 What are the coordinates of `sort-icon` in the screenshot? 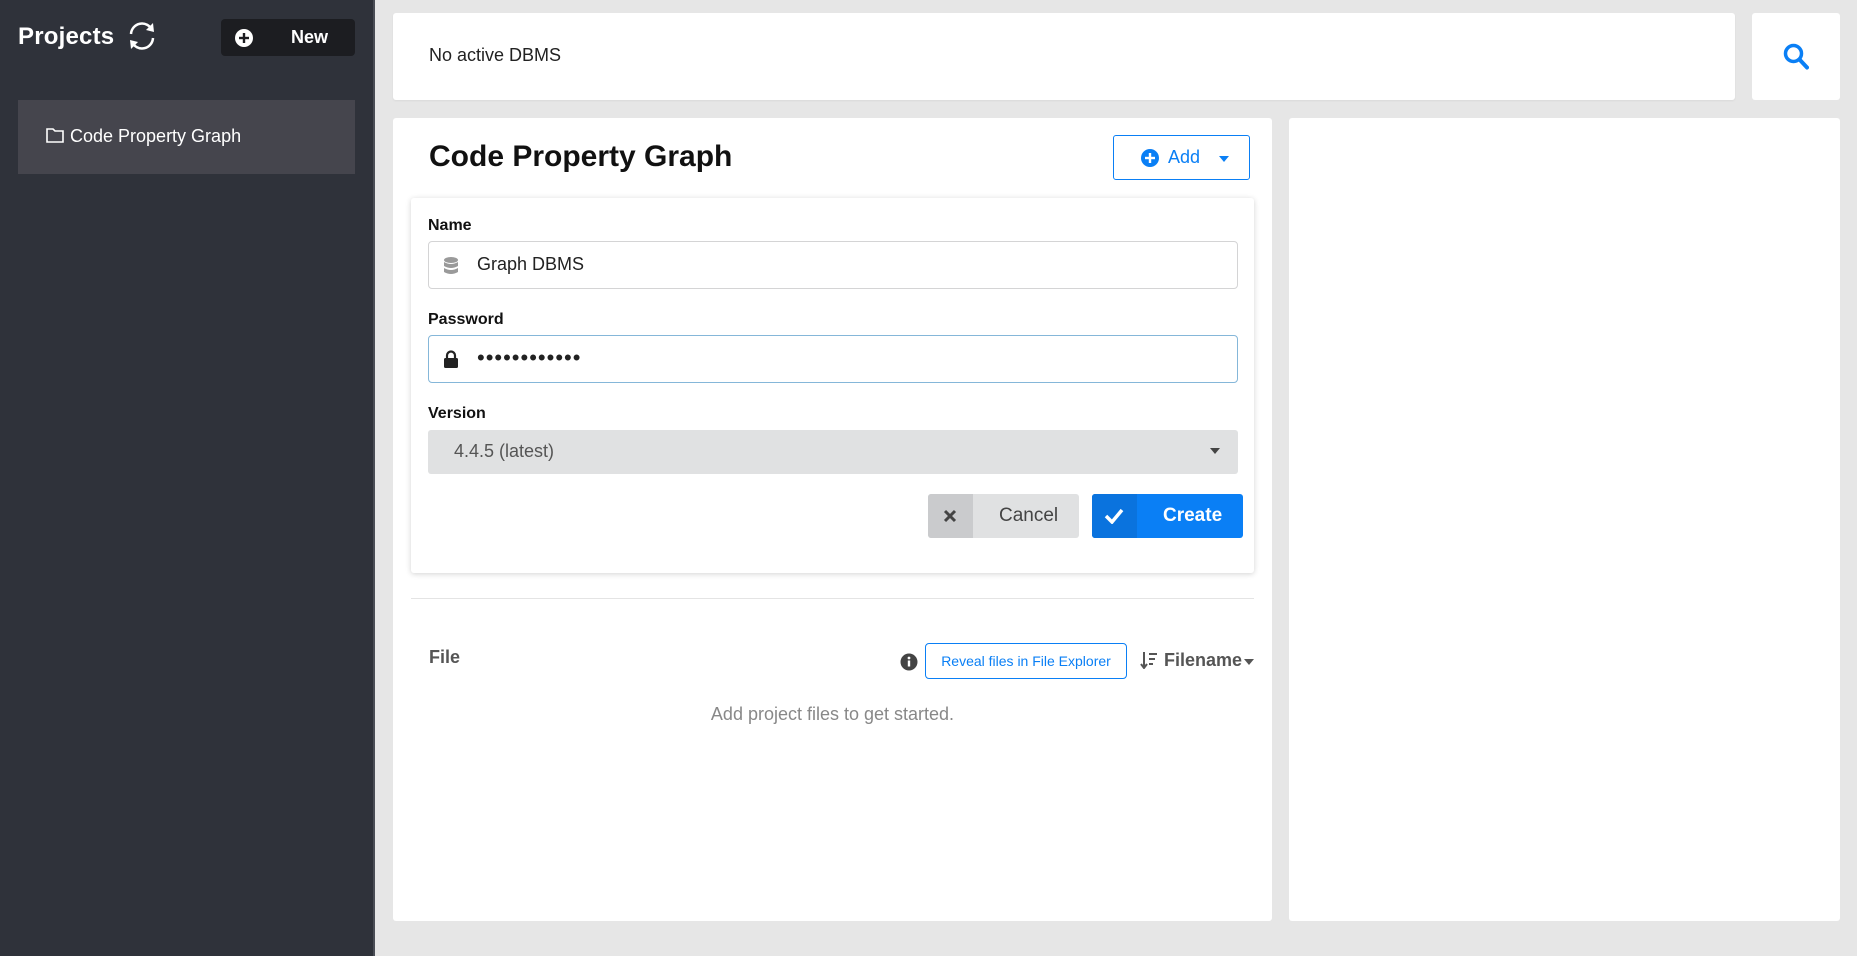 It's located at (1148, 660).